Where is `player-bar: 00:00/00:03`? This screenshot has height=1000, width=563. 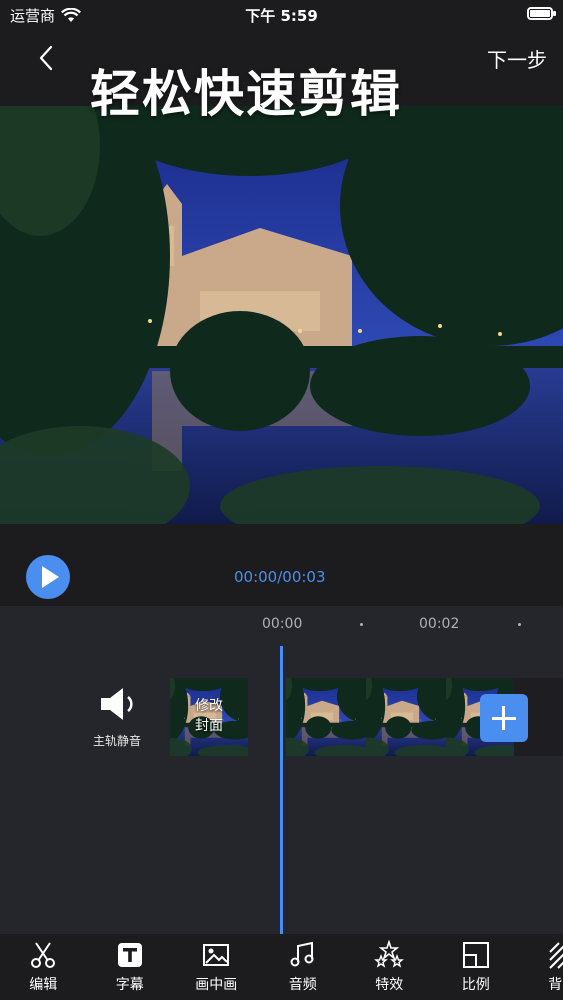 player-bar: 00:00/00:03 is located at coordinates (281, 565).